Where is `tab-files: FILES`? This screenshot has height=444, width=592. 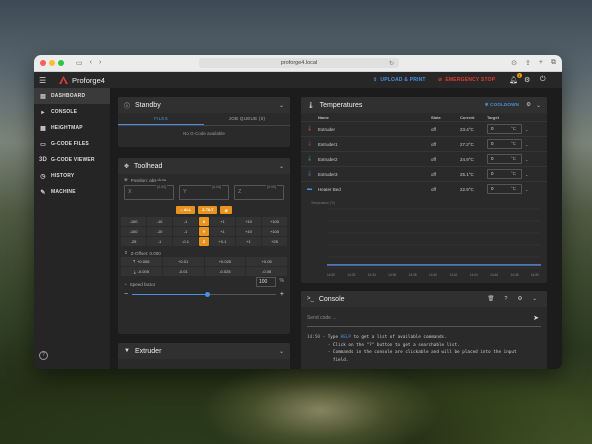
tab-files: FILES is located at coordinates (161, 119).